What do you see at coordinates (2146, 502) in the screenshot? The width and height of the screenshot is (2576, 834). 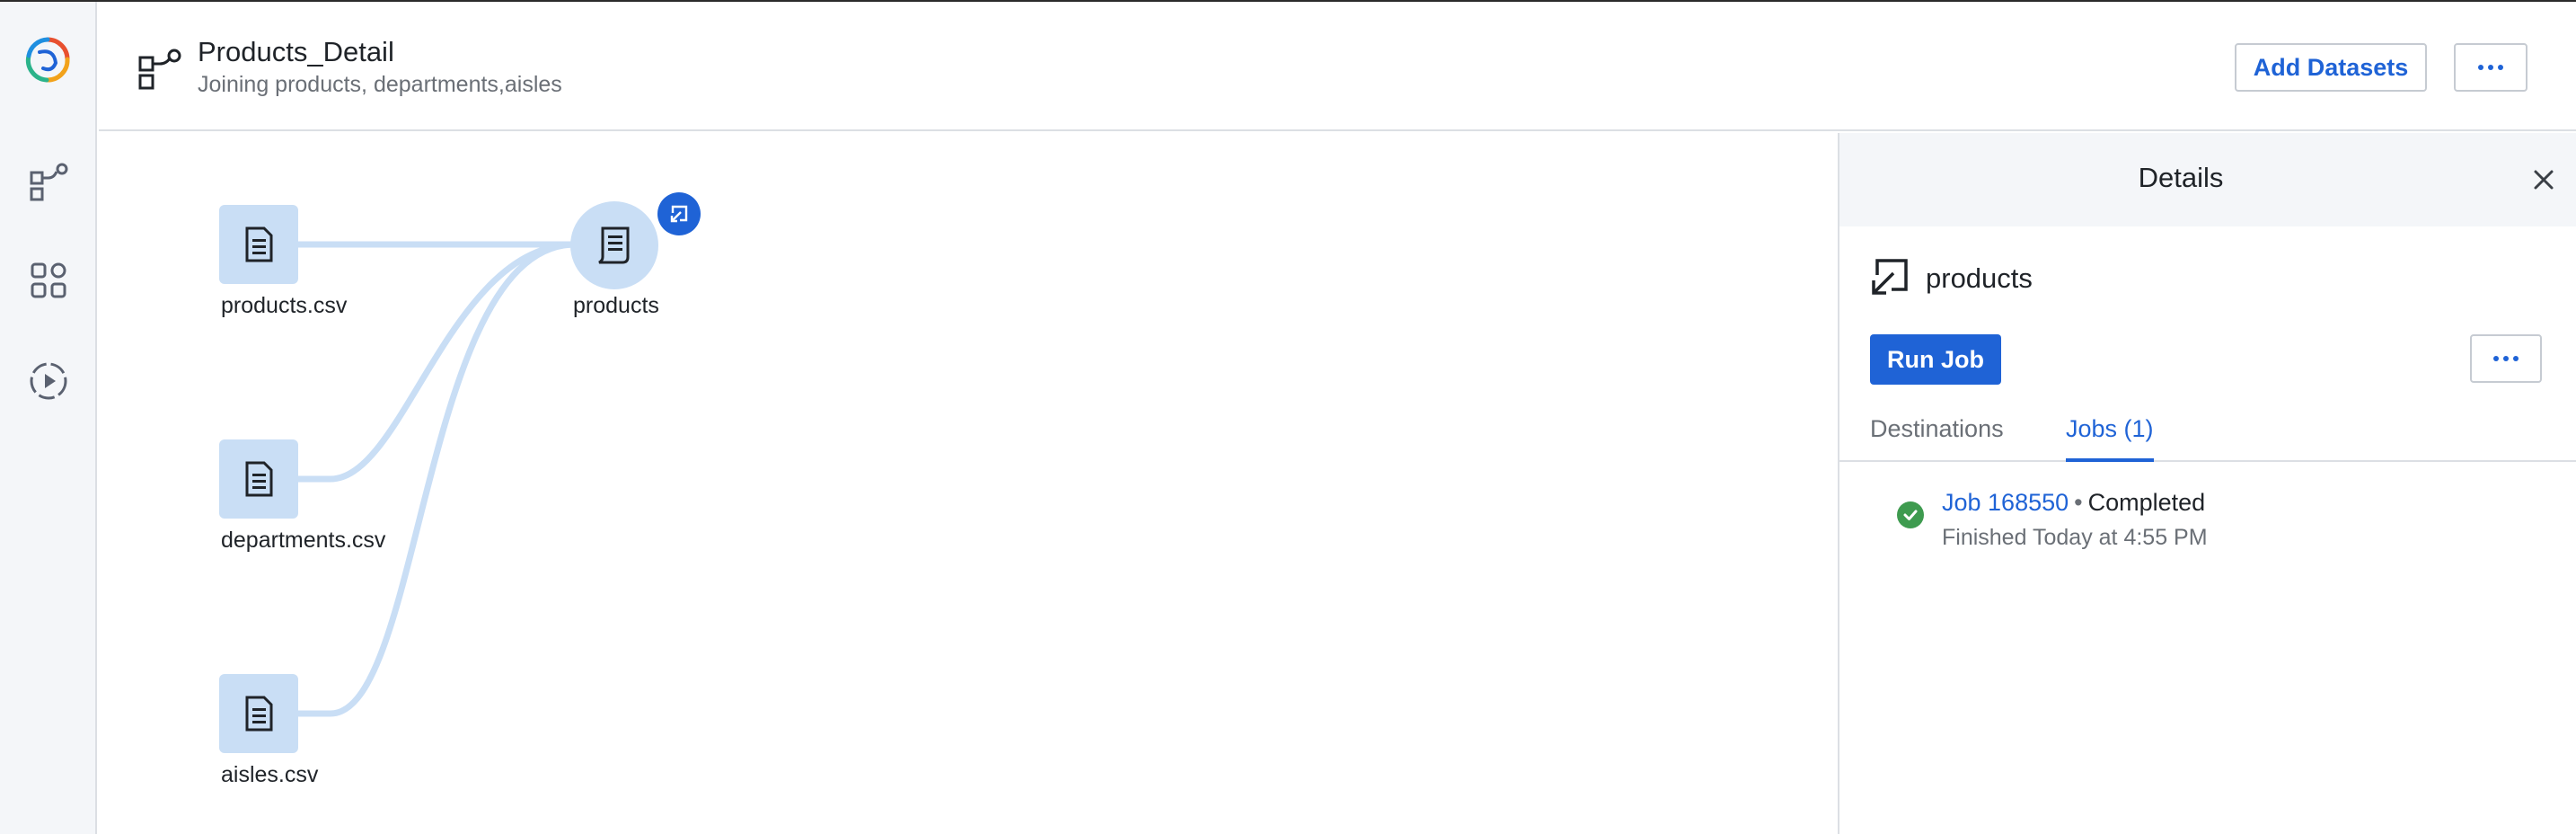 I see `job-status: Completed` at bounding box center [2146, 502].